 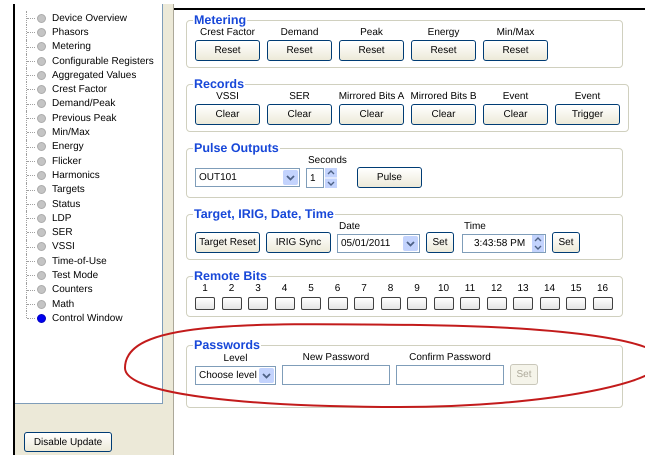 What do you see at coordinates (298, 242) in the screenshot?
I see `irig-sync-button: IRIG Sync` at bounding box center [298, 242].